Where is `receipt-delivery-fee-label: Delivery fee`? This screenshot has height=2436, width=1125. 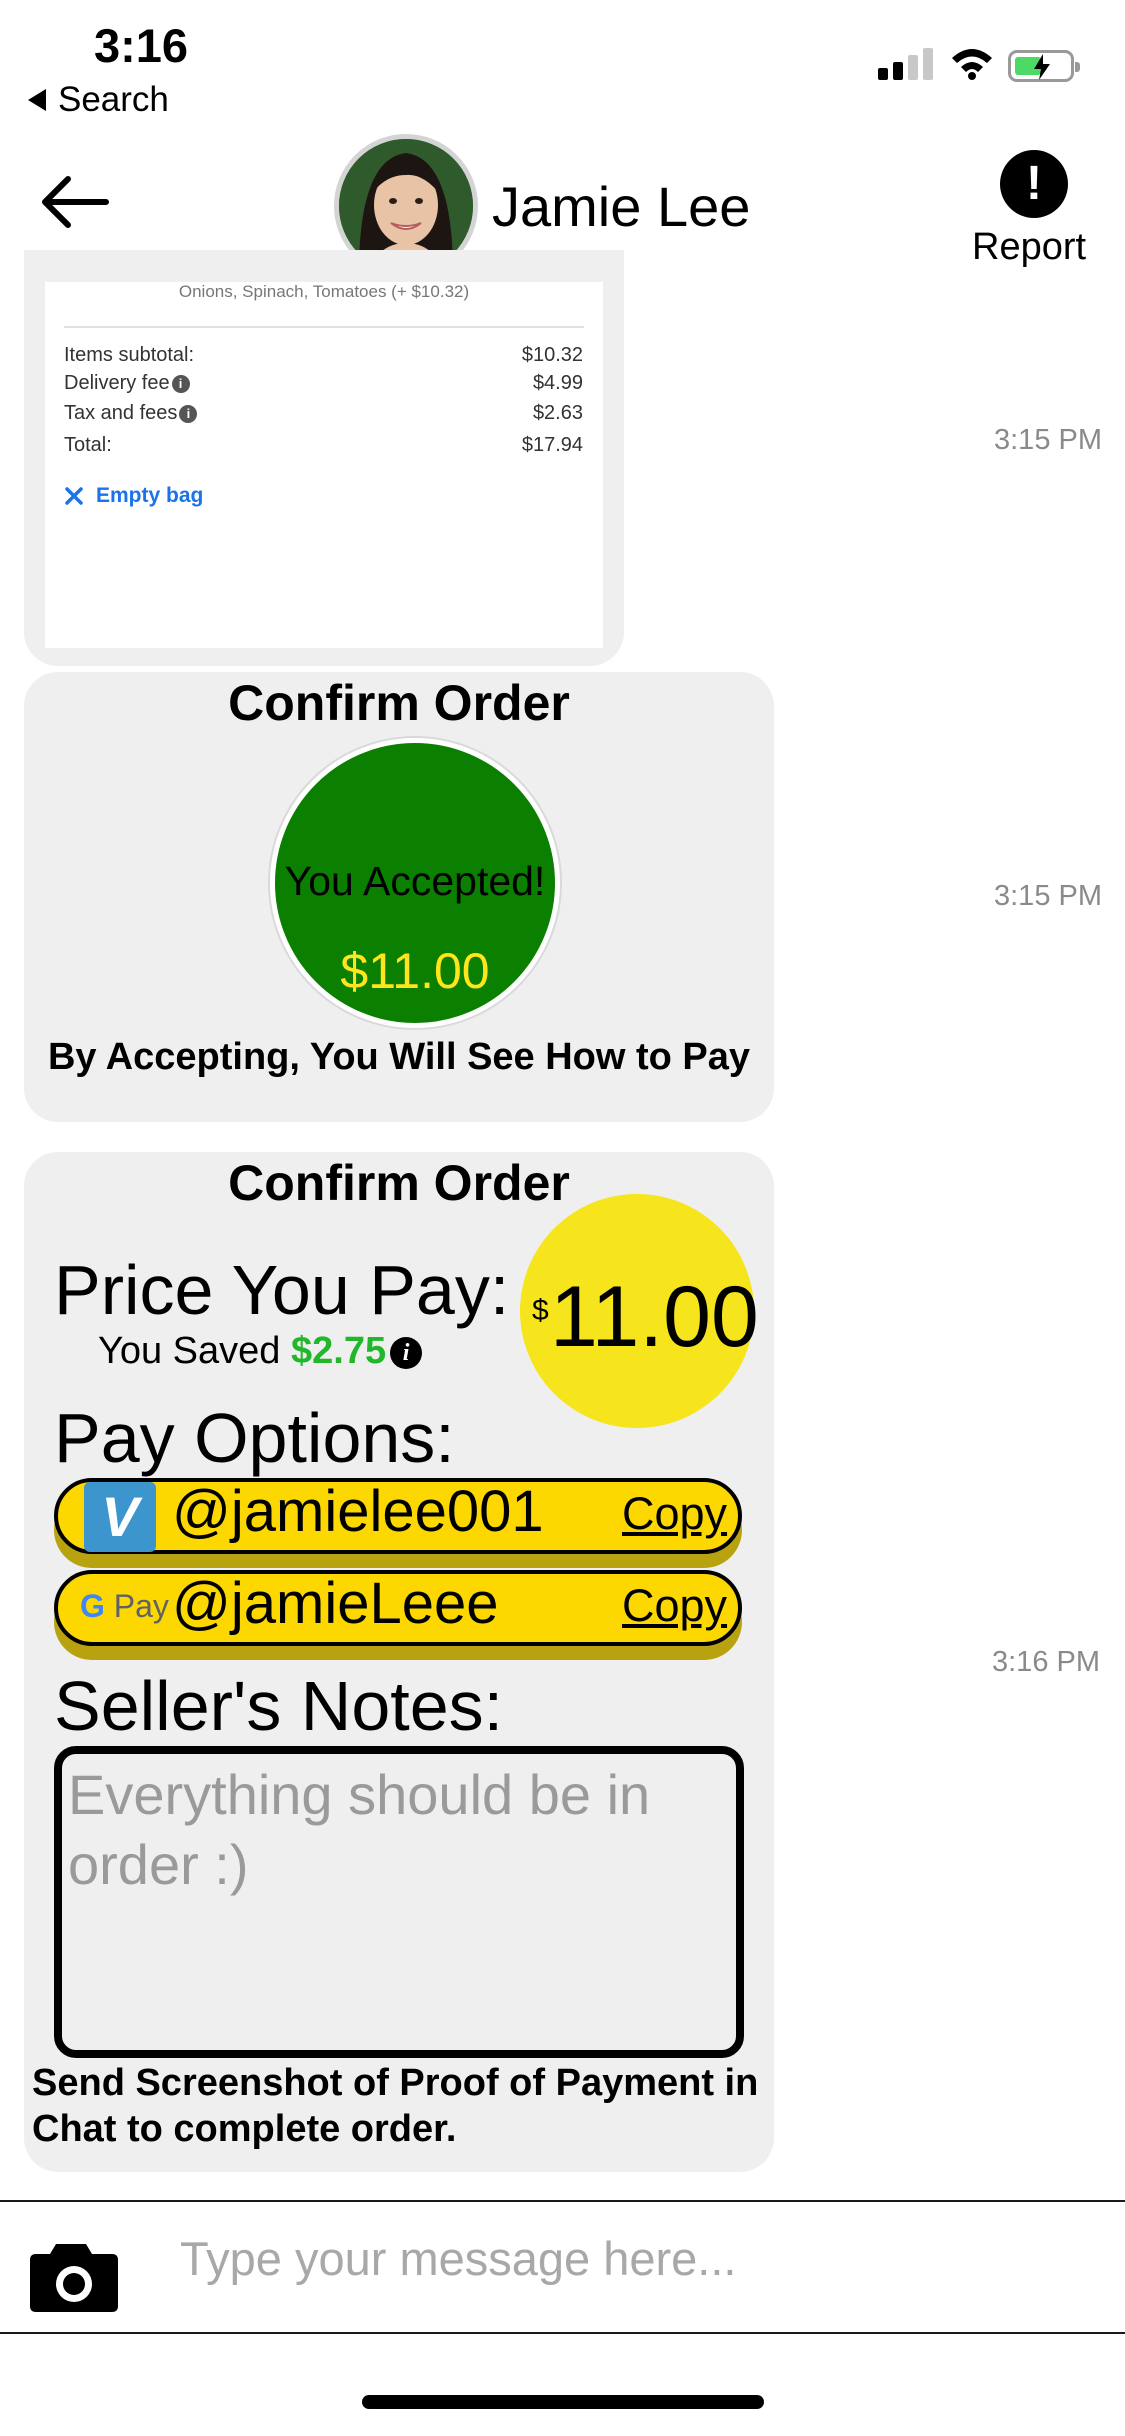
receipt-delivery-fee-label: Delivery fee is located at coordinates (117, 383).